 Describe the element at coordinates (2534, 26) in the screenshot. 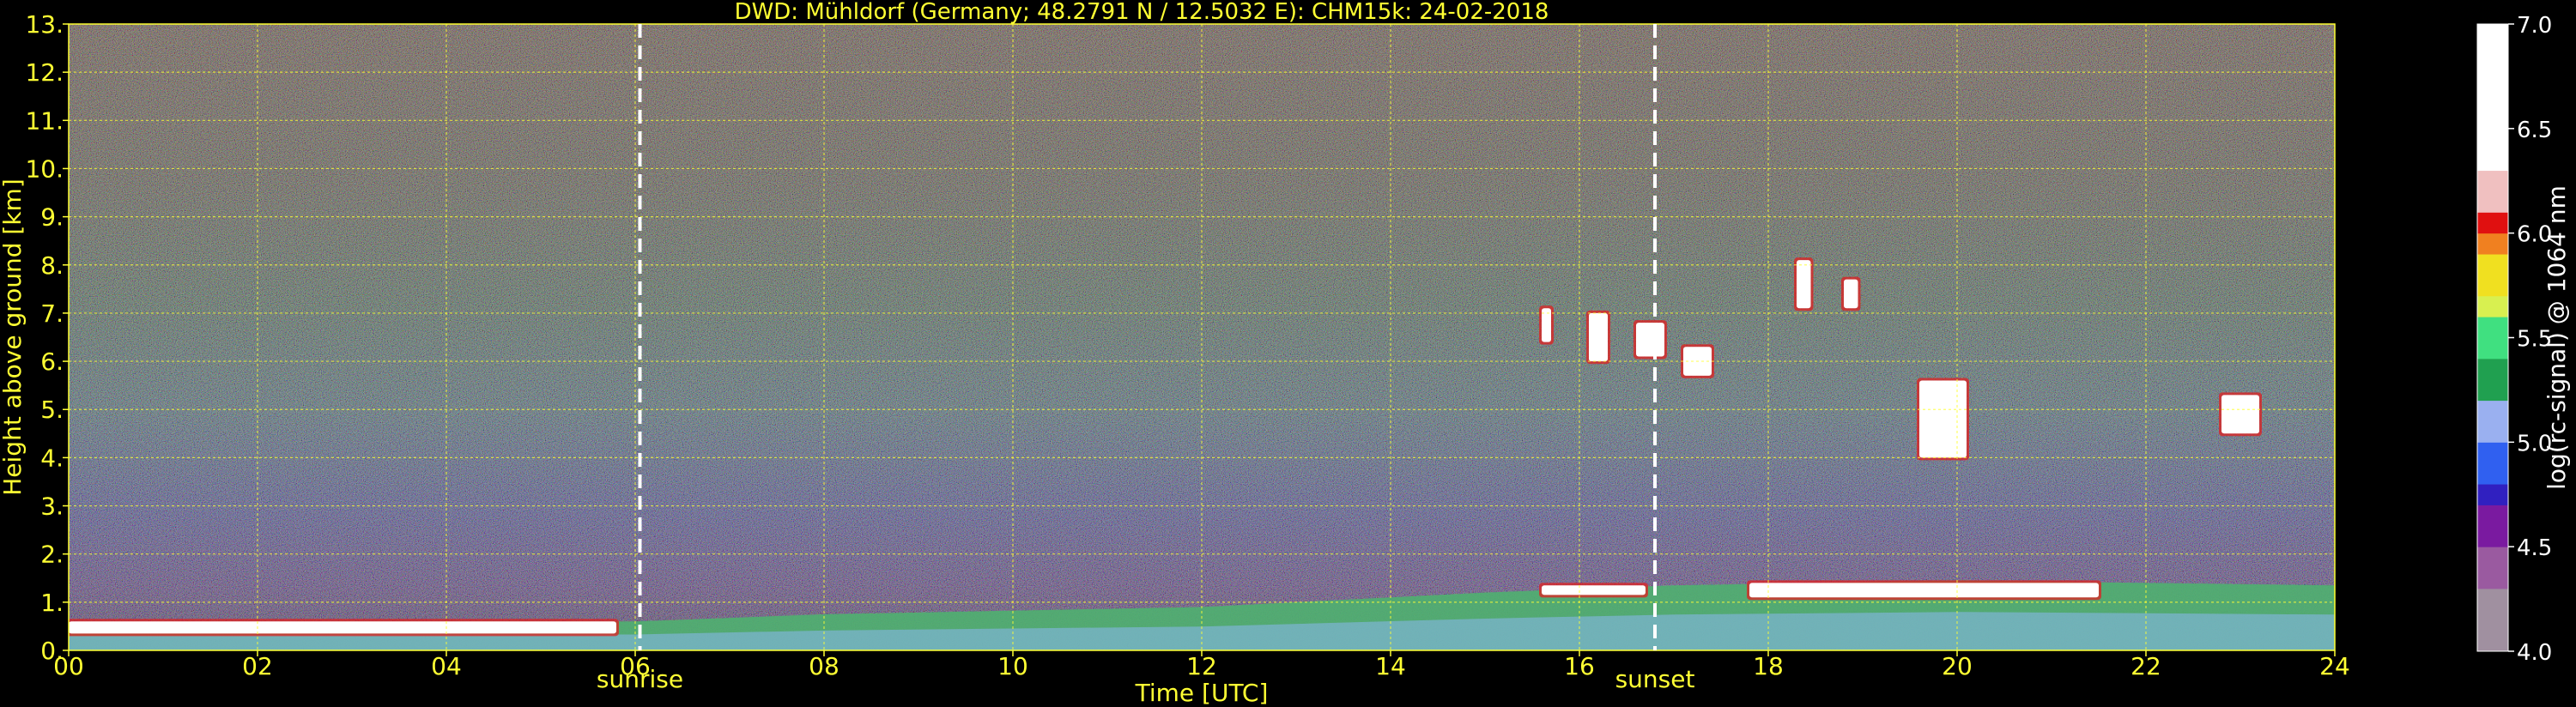

I see `colorbar-tick-label: 7.0` at that location.